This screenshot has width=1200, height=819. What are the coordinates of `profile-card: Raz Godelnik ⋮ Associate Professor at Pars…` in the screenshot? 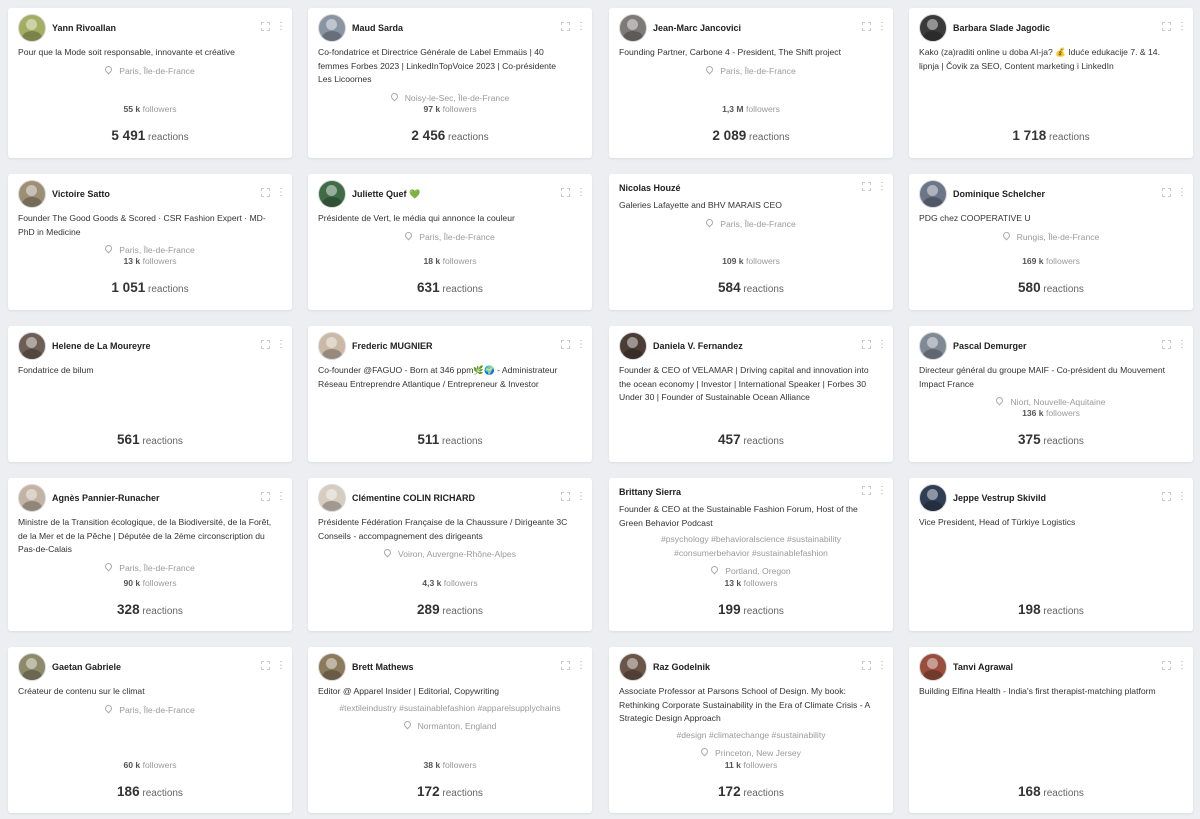 It's located at (751, 730).